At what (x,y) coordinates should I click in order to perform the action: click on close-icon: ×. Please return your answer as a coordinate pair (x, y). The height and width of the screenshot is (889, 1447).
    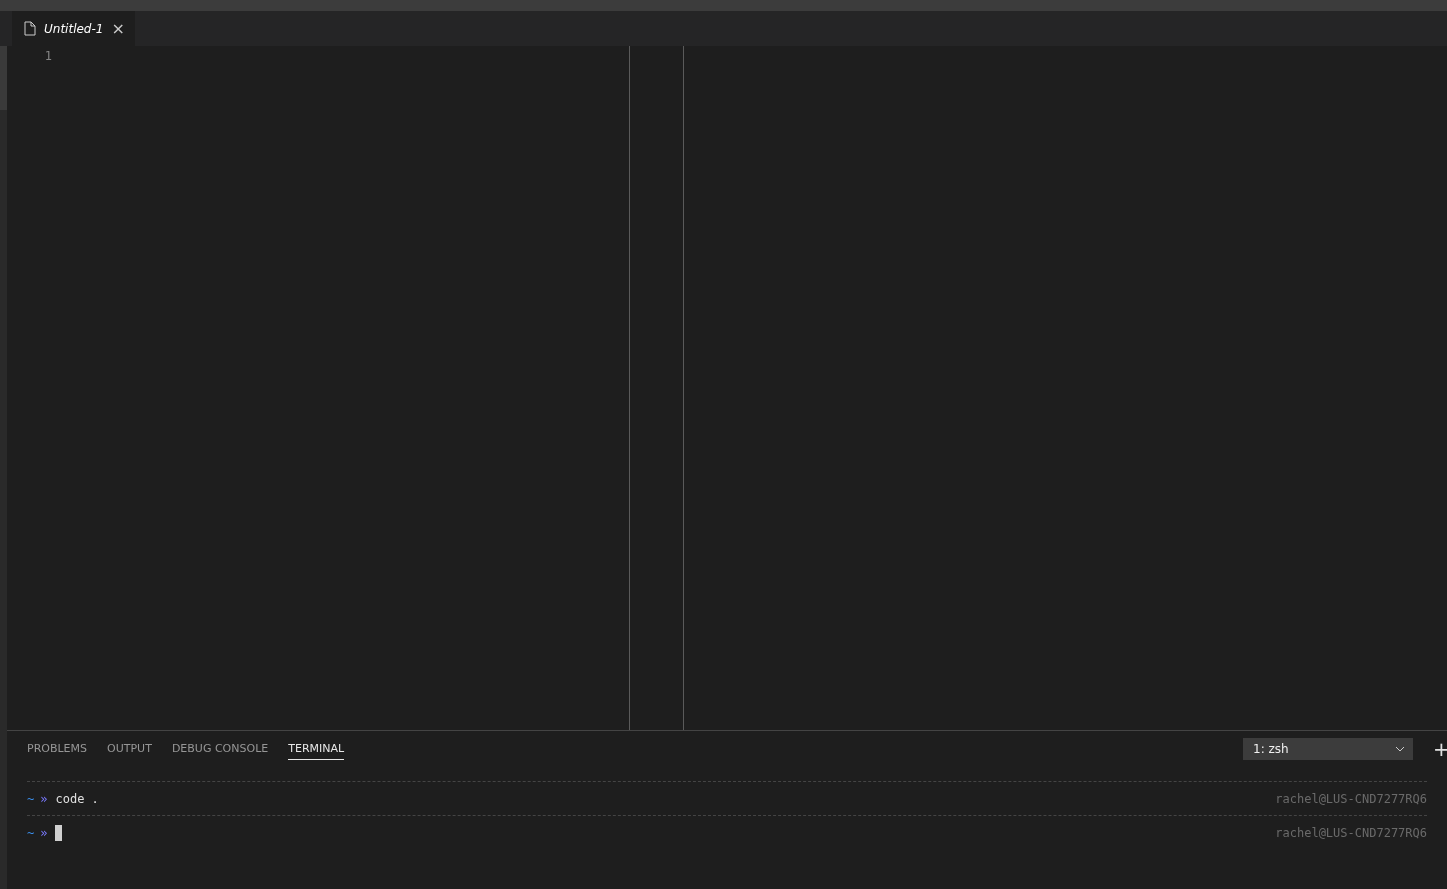
    Looking at the image, I should click on (118, 28).